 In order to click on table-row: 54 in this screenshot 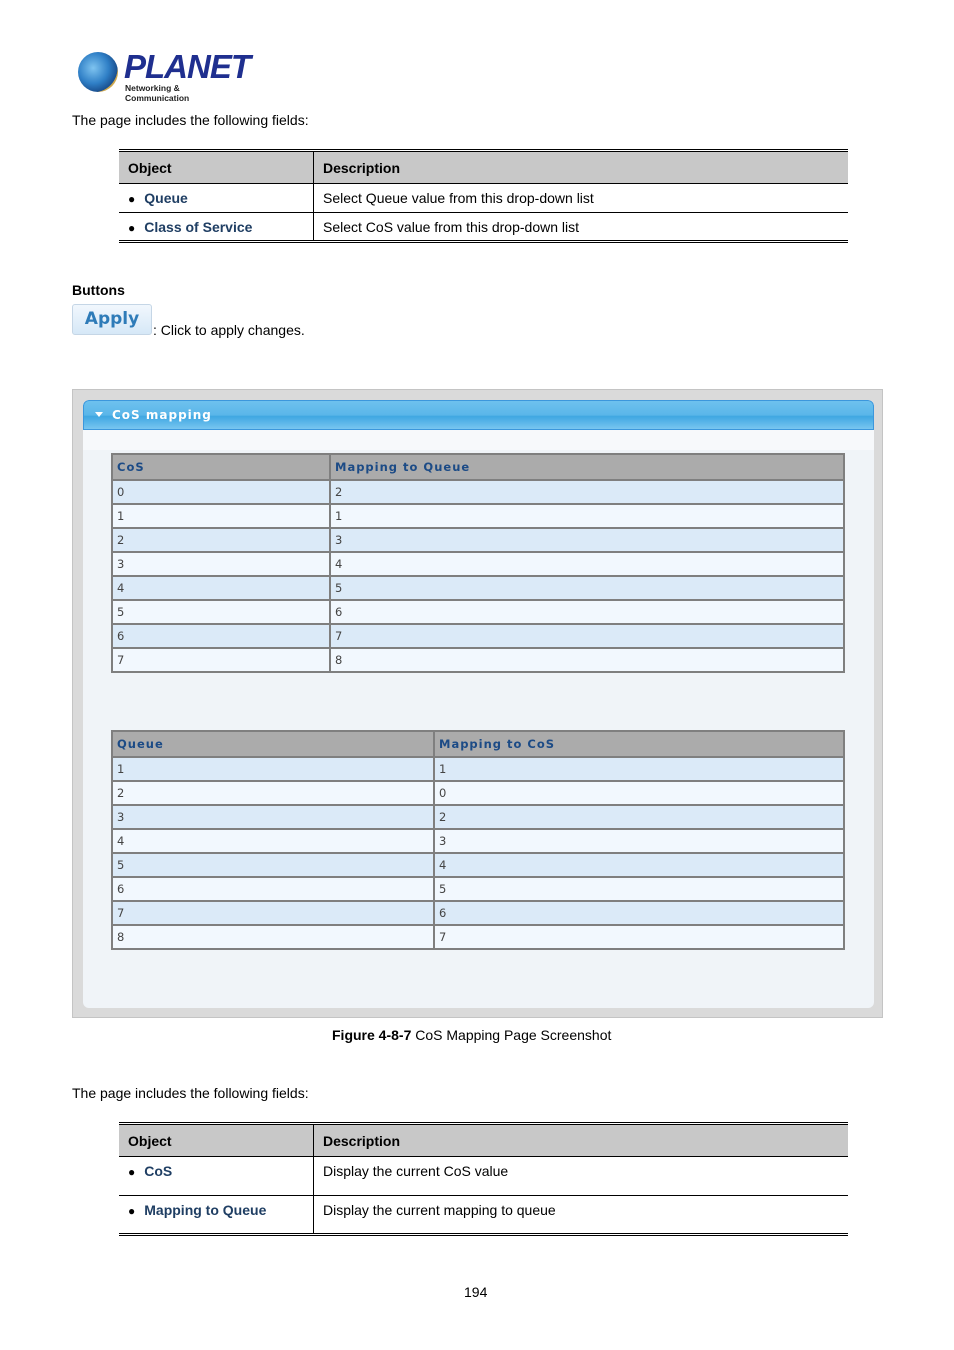, I will do `click(478, 865)`.